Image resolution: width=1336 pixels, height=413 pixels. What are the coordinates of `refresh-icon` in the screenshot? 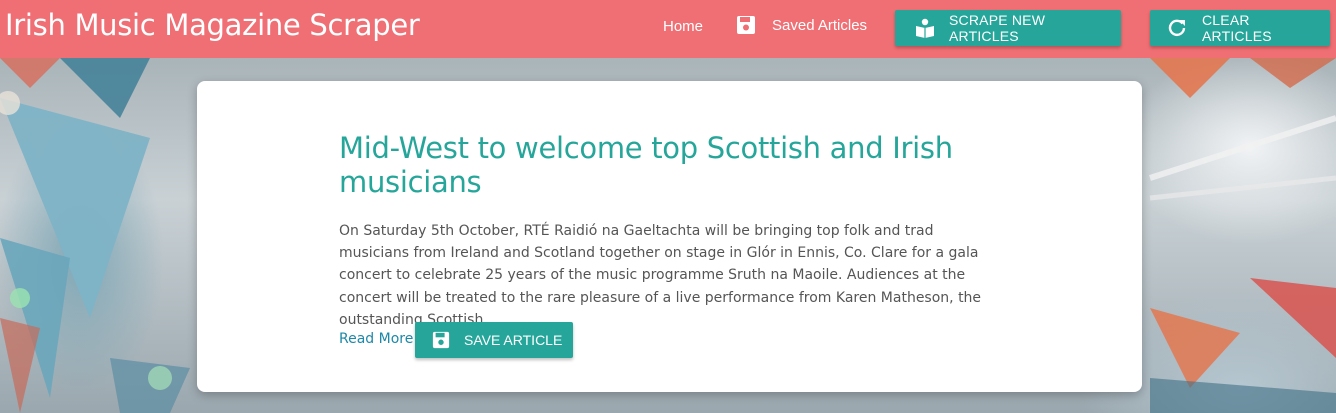 It's located at (1177, 28).